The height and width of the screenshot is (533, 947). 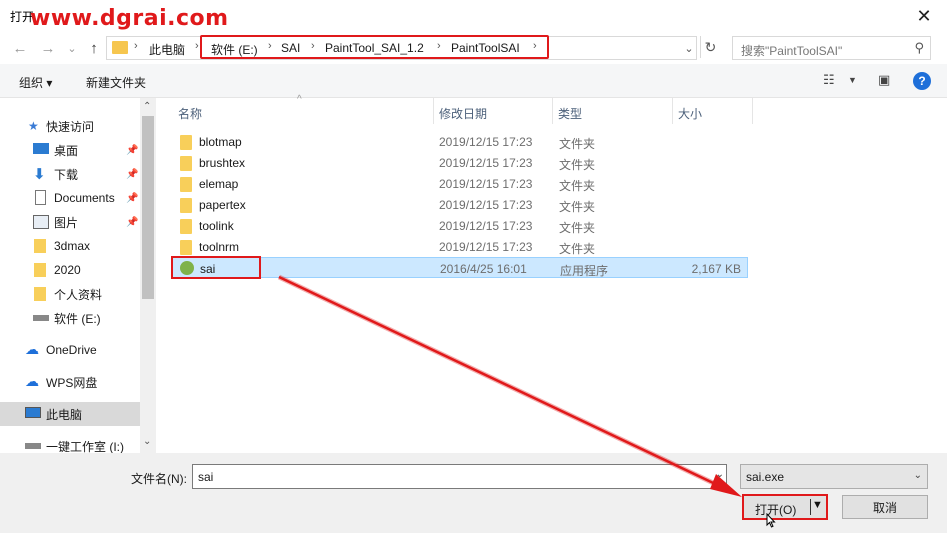 I want to click on watermark: www.dgrai.com, so click(x=129, y=18).